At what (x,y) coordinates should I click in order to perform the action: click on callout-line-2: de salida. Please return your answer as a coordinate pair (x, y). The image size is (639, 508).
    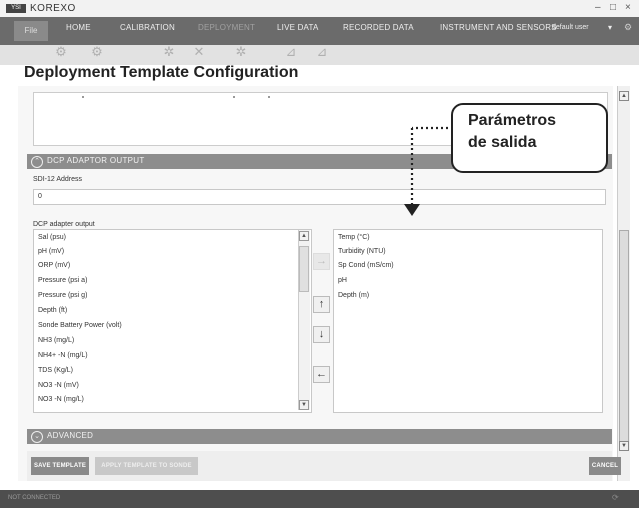
    Looking at the image, I should click on (502, 142).